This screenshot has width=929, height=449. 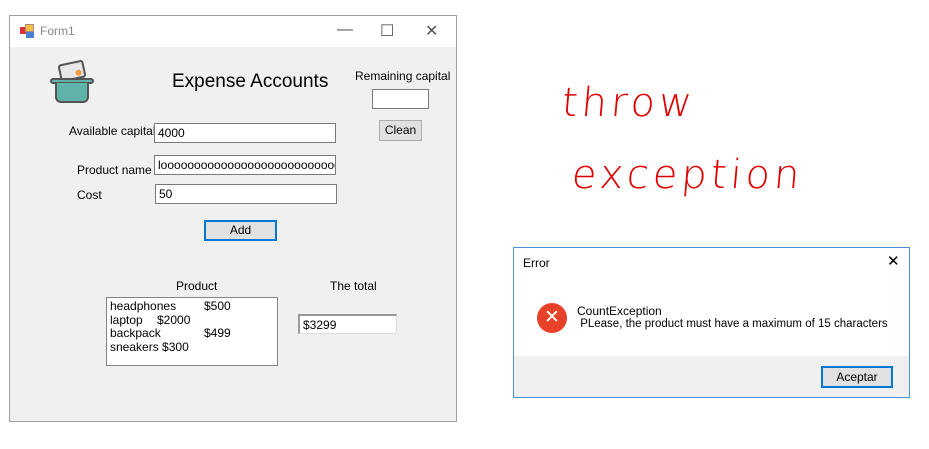 What do you see at coordinates (192, 347) in the screenshot?
I see `list-item: sneakers $300` at bounding box center [192, 347].